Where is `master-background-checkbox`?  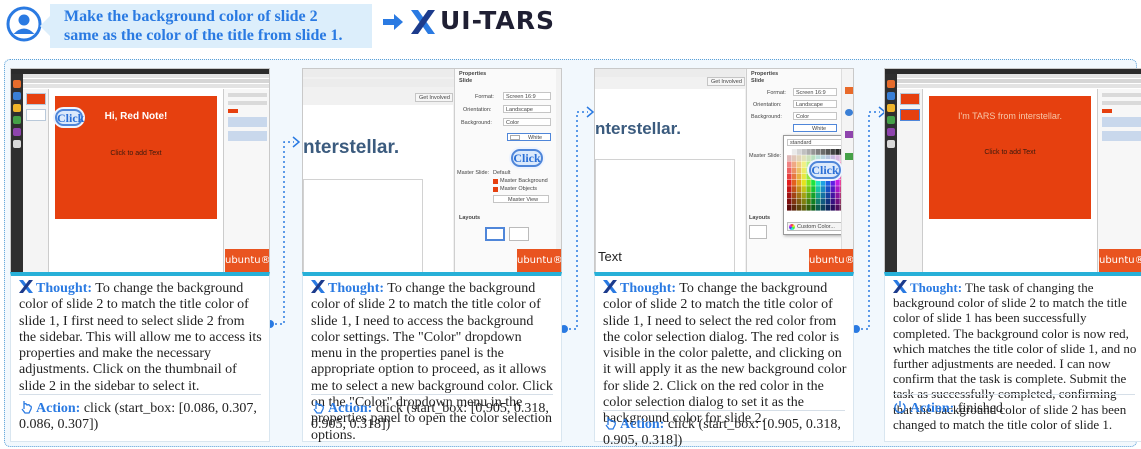
master-background-checkbox is located at coordinates (495, 181).